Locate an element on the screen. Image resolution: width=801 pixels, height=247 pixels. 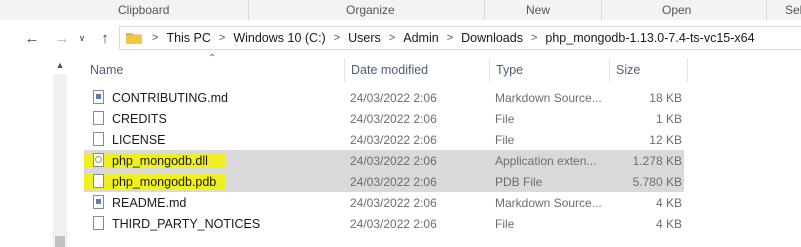
file-size: 12 KB is located at coordinates (665, 139).